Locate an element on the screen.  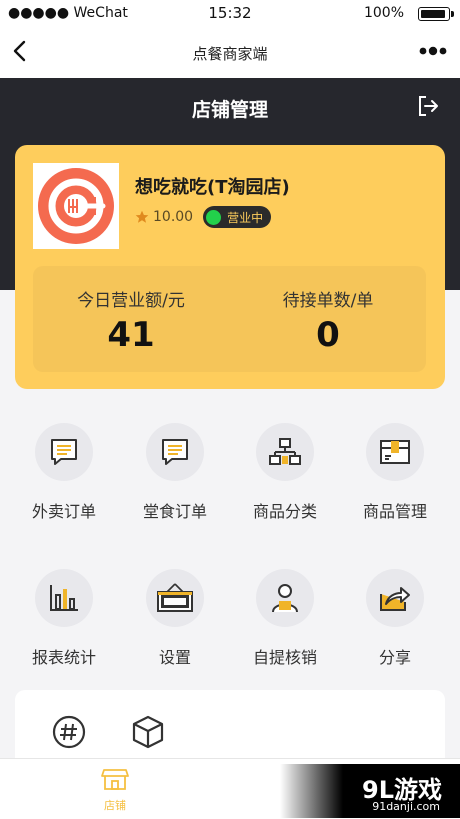
menu-item-label: 分享 is located at coordinates (394, 657).